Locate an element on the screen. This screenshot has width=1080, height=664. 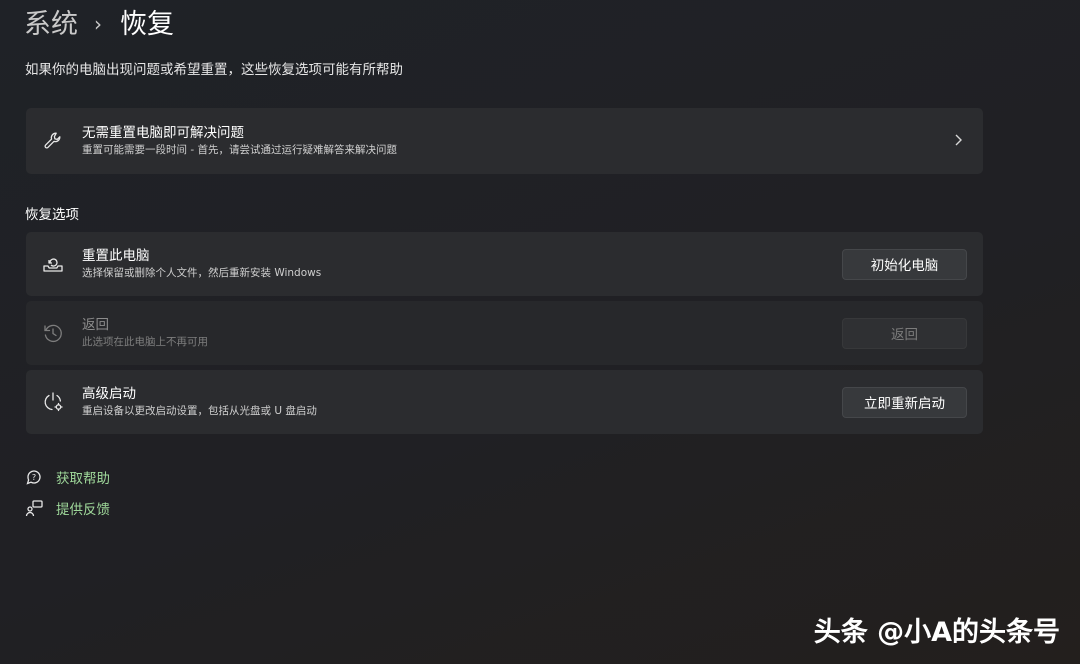
reset-pc-card: 重置此电脑 选择保留或删除个人文件，然后重新安装 Windows 初始化电脑 is located at coordinates (504, 264).